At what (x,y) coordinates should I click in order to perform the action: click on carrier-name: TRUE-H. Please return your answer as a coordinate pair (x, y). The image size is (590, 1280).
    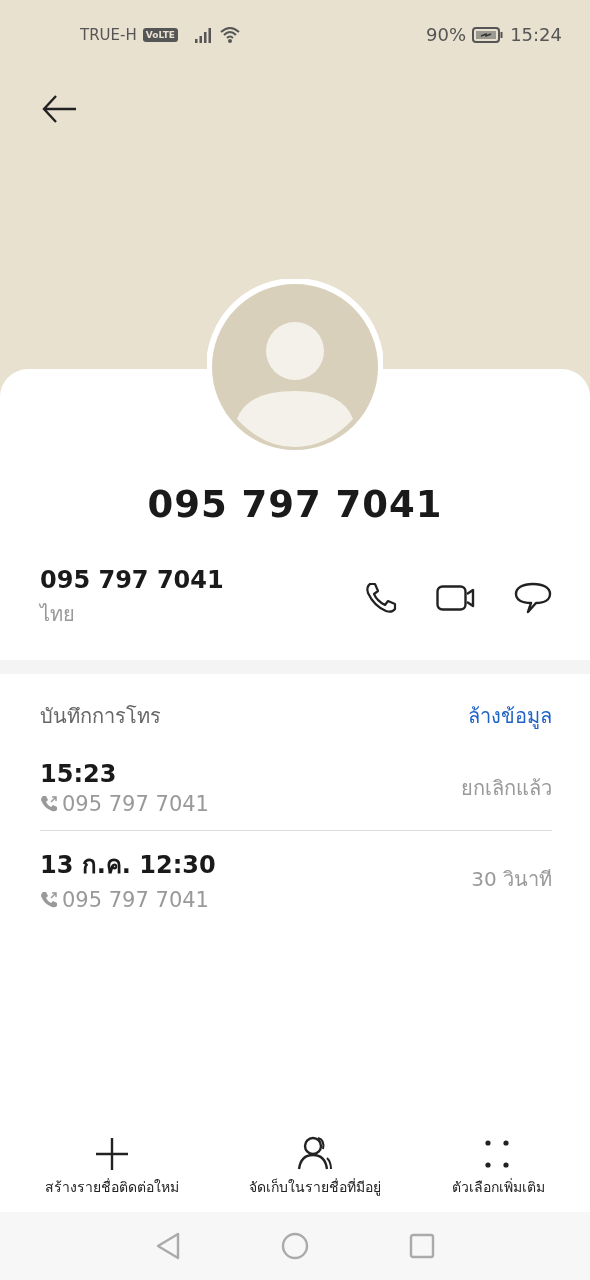
    Looking at the image, I should click on (108, 34).